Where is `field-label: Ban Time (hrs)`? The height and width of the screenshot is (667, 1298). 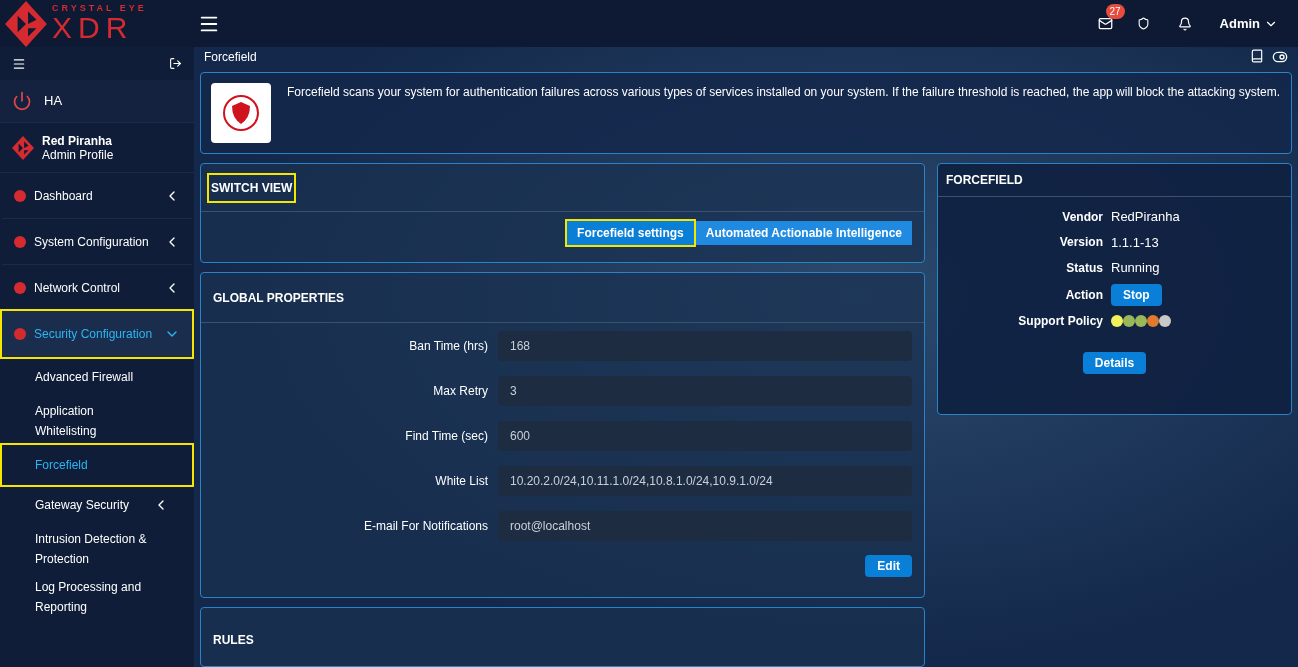 field-label: Ban Time (hrs) is located at coordinates (448, 346).